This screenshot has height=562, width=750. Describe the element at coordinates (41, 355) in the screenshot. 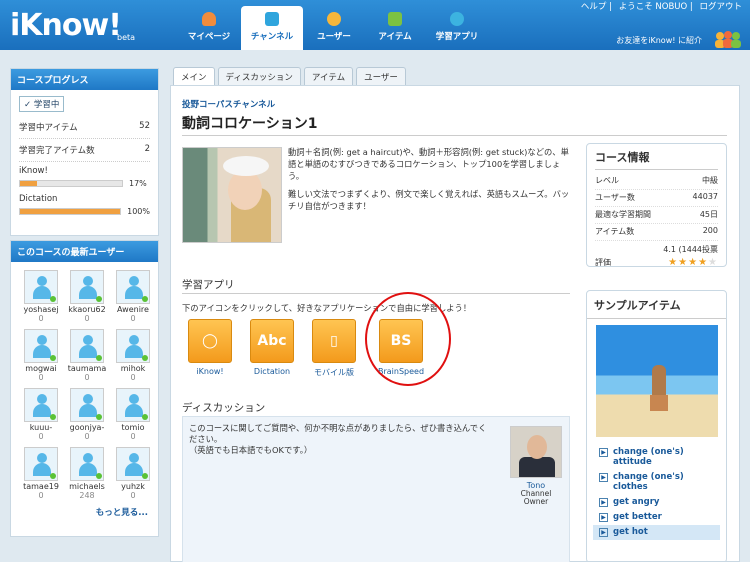

I see `user-card: mogwai 0` at that location.